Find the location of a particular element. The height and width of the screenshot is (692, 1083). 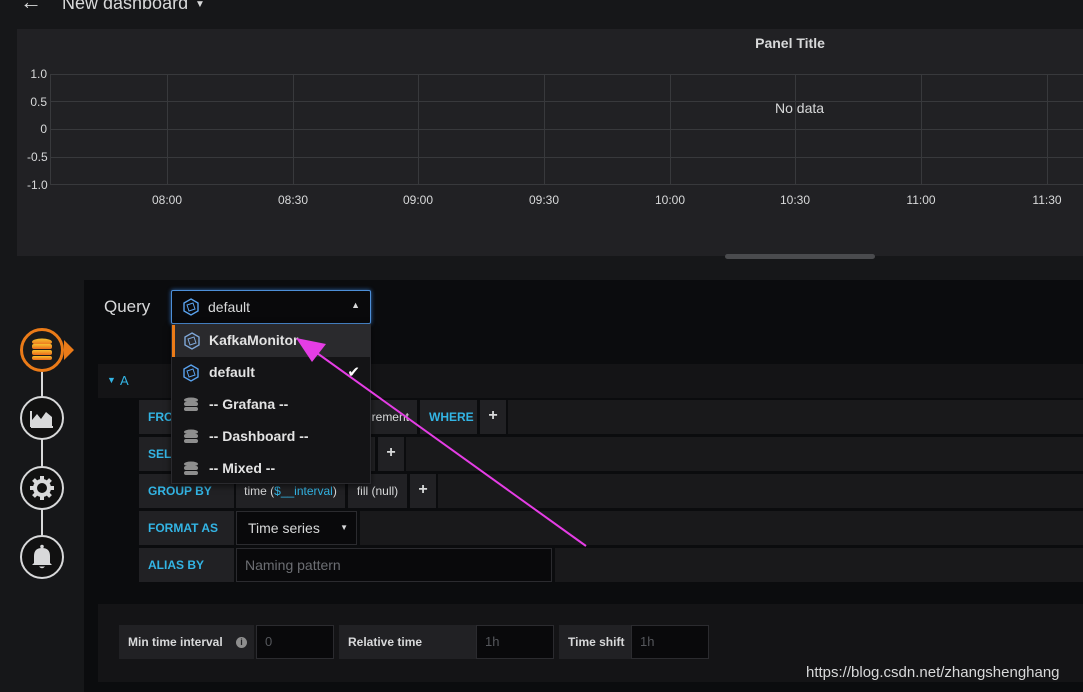

y-tick-label: -1.0 is located at coordinates (37, 185).